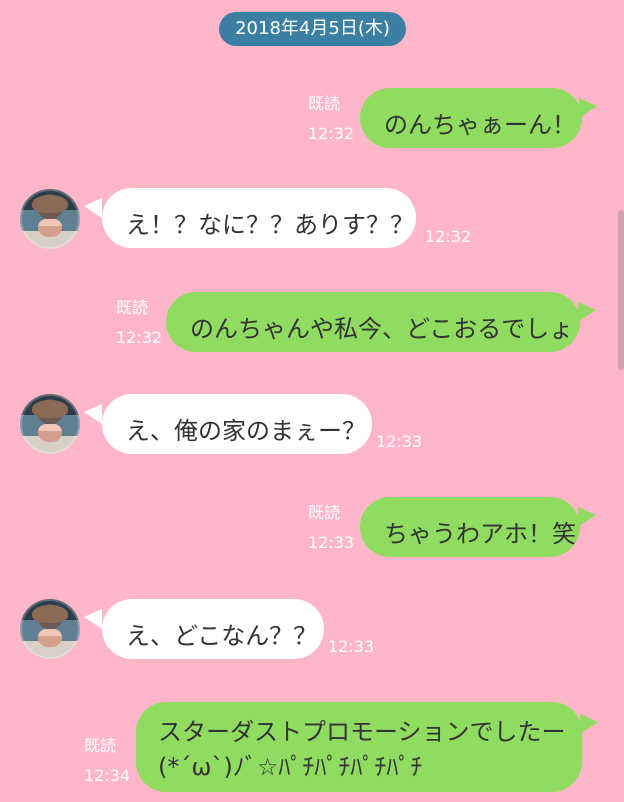 This screenshot has height=802, width=624. I want to click on message-text: え、どこなん？？, so click(222, 636).